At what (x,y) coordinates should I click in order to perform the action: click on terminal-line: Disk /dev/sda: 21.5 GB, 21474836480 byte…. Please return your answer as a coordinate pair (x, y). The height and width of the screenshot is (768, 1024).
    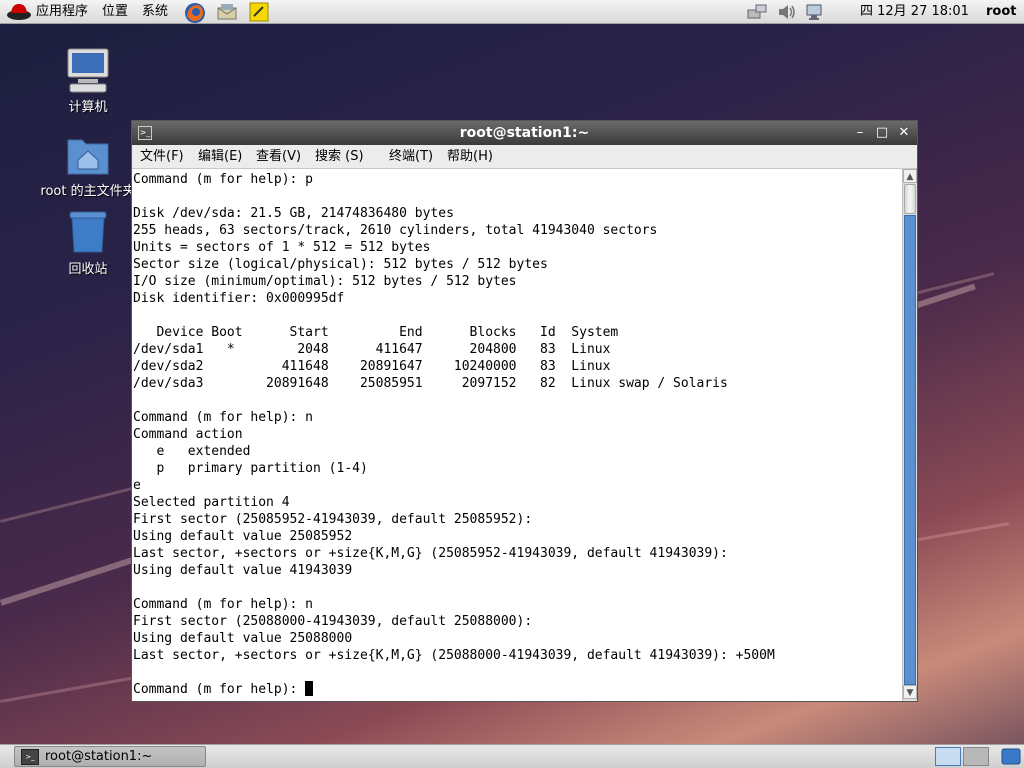
    Looking at the image, I should click on (293, 213).